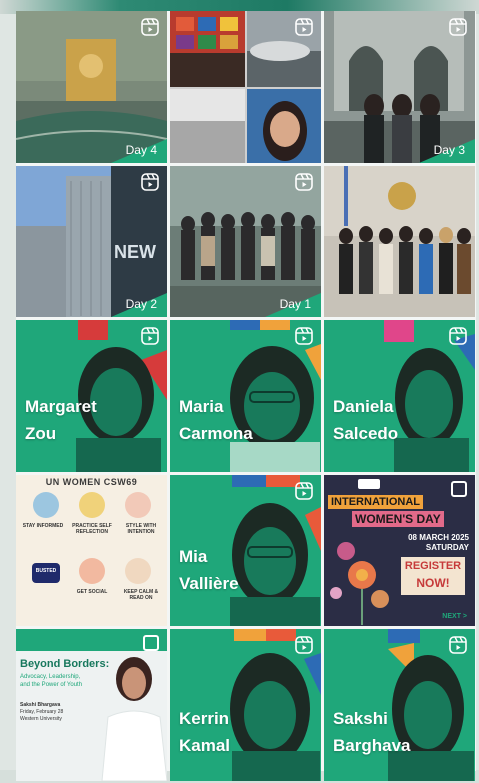 The height and width of the screenshot is (783, 479). I want to click on group-indoor-image, so click(399, 241).